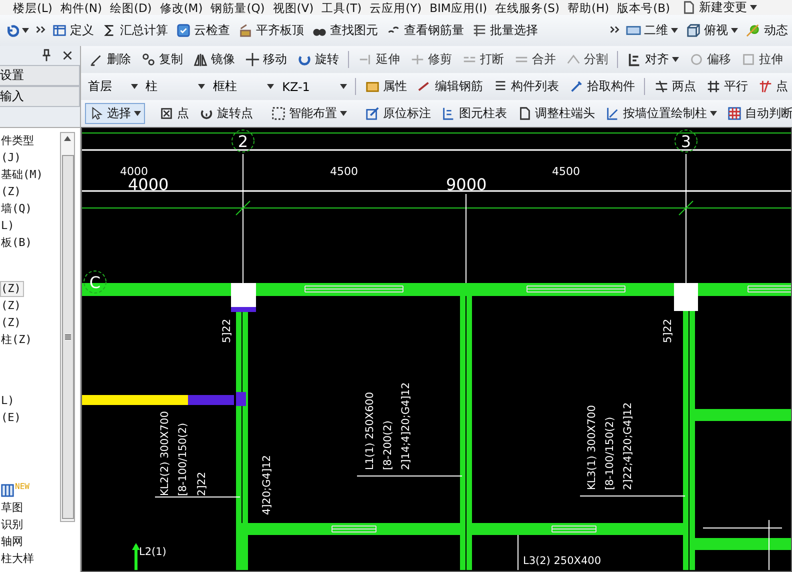 The image size is (792, 572). What do you see at coordinates (134, 171) in the screenshot?
I see `dimension-label: 4000` at bounding box center [134, 171].